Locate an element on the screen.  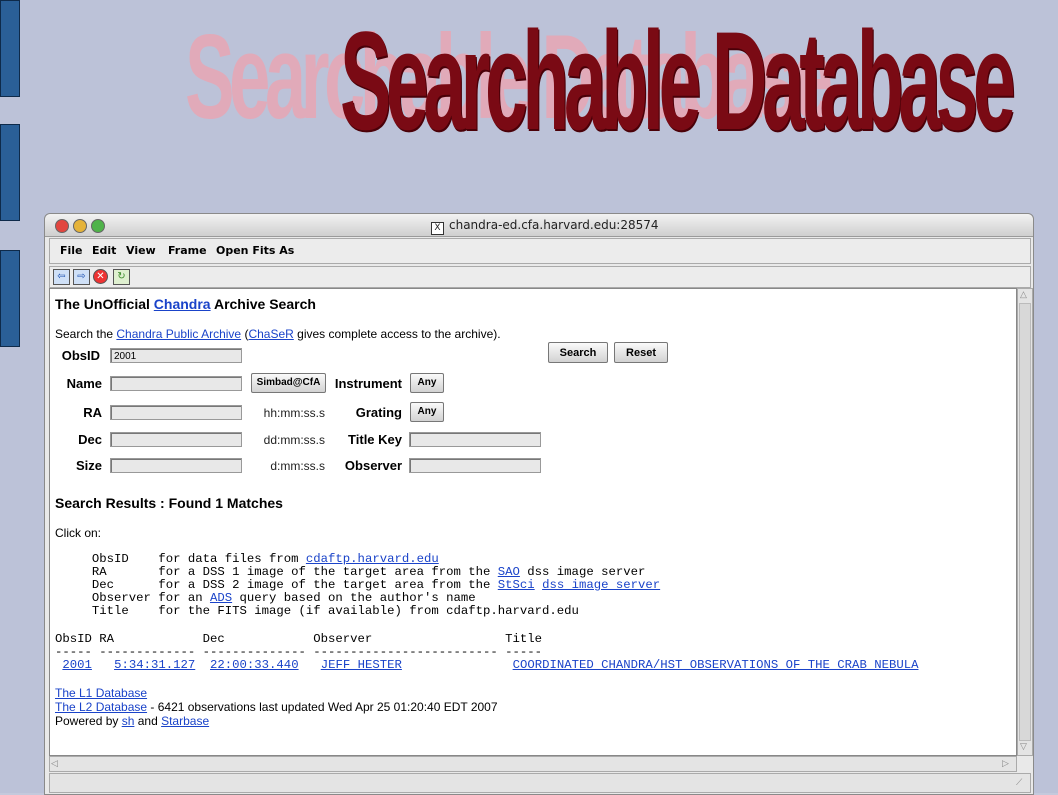
minimize-window-button is located at coordinates (80, 226).